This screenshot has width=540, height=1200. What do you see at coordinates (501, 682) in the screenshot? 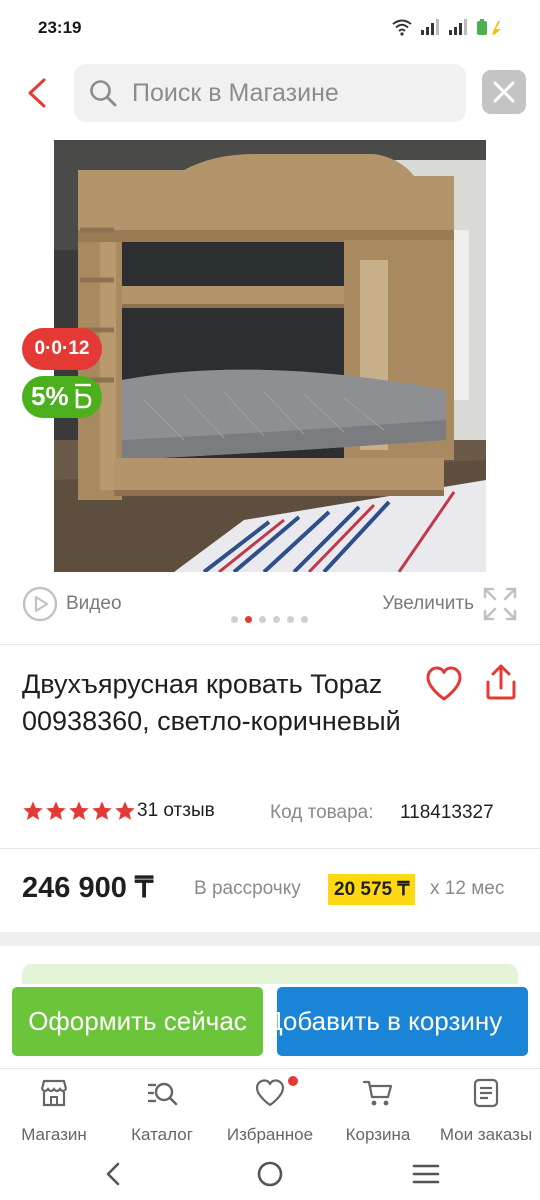
I see `share-icon` at bounding box center [501, 682].